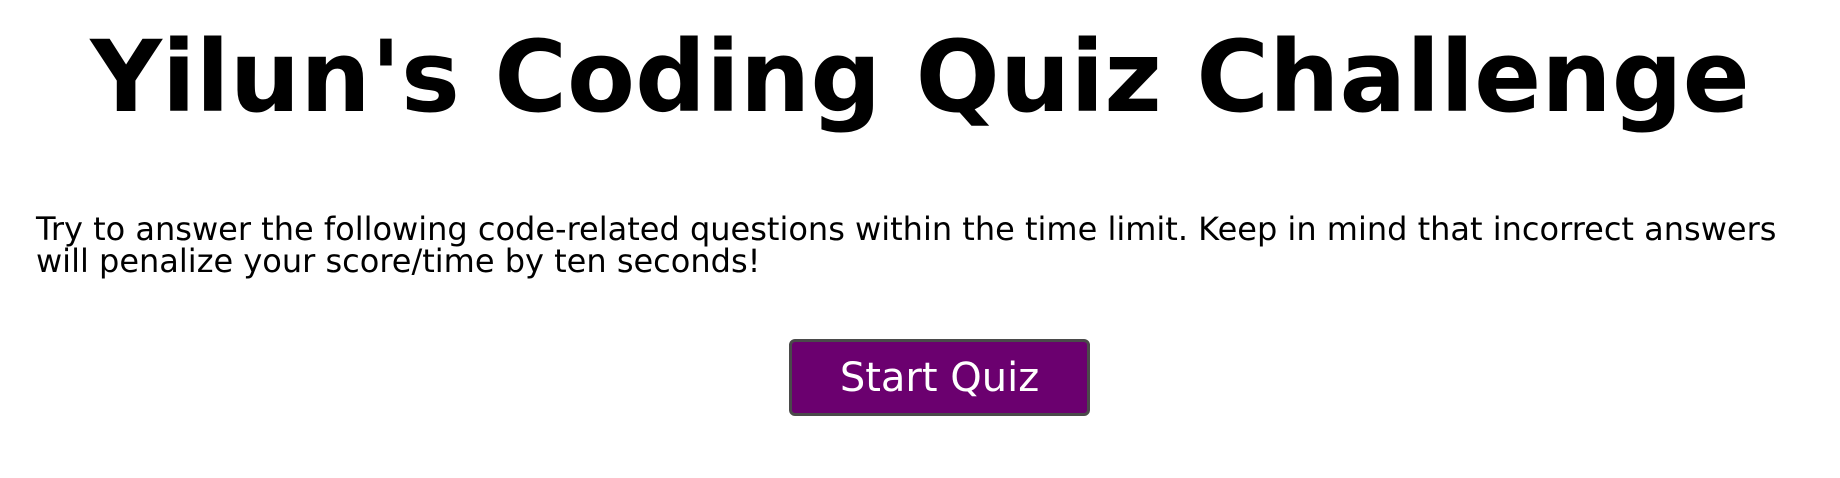 This screenshot has height=478, width=1840. I want to click on start-quiz-button: Start Quiz, so click(939, 377).